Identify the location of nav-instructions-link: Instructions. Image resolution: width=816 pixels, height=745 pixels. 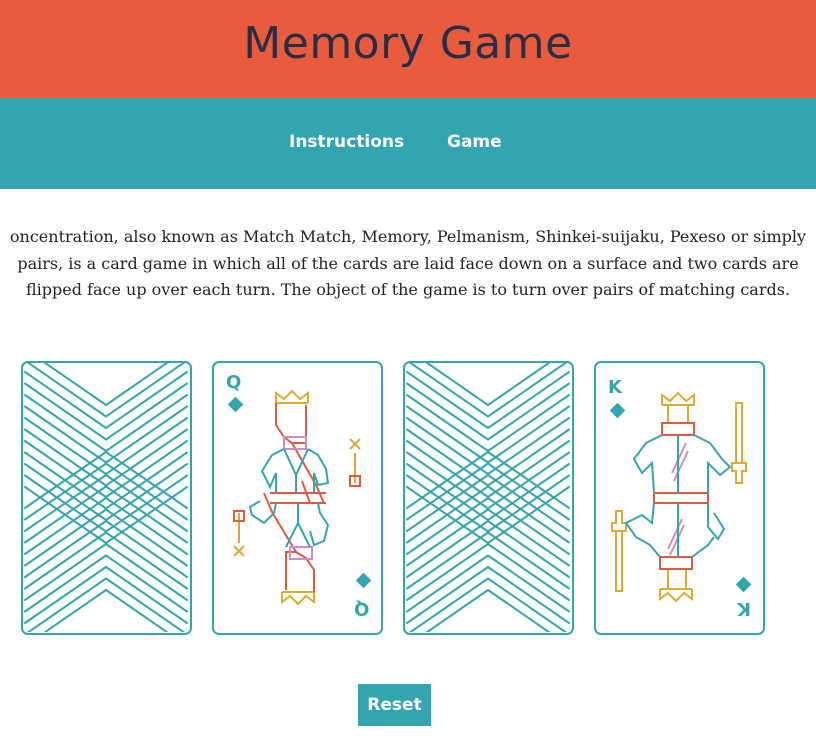
(346, 142).